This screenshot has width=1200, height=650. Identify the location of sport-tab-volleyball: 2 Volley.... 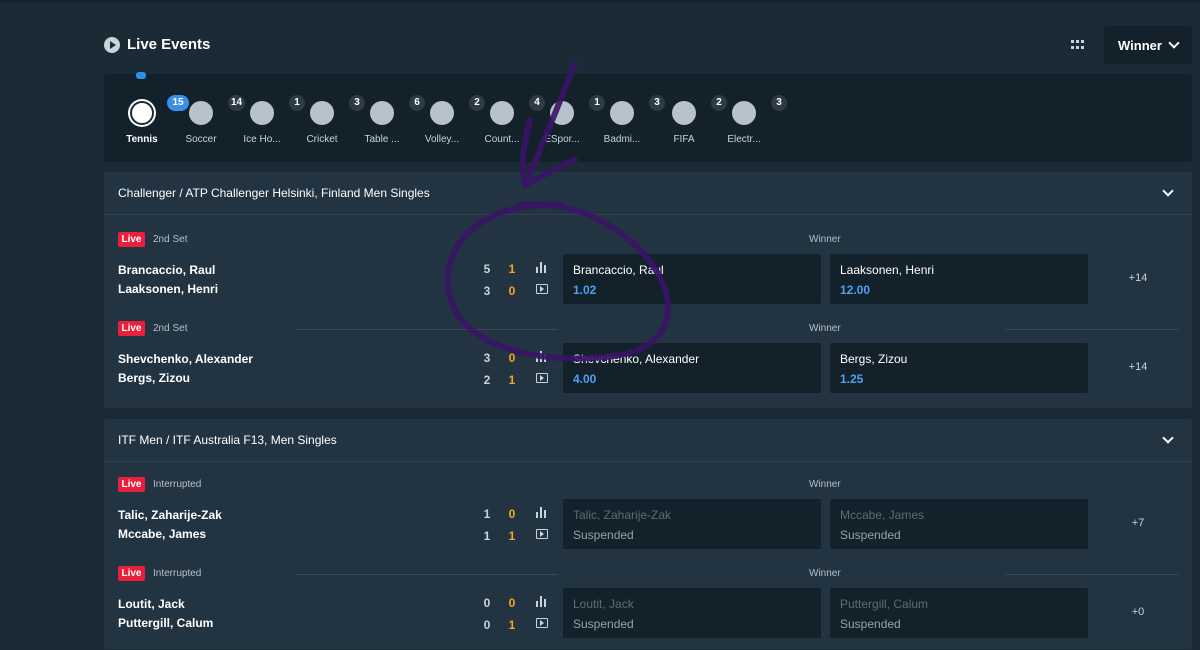
(448, 120).